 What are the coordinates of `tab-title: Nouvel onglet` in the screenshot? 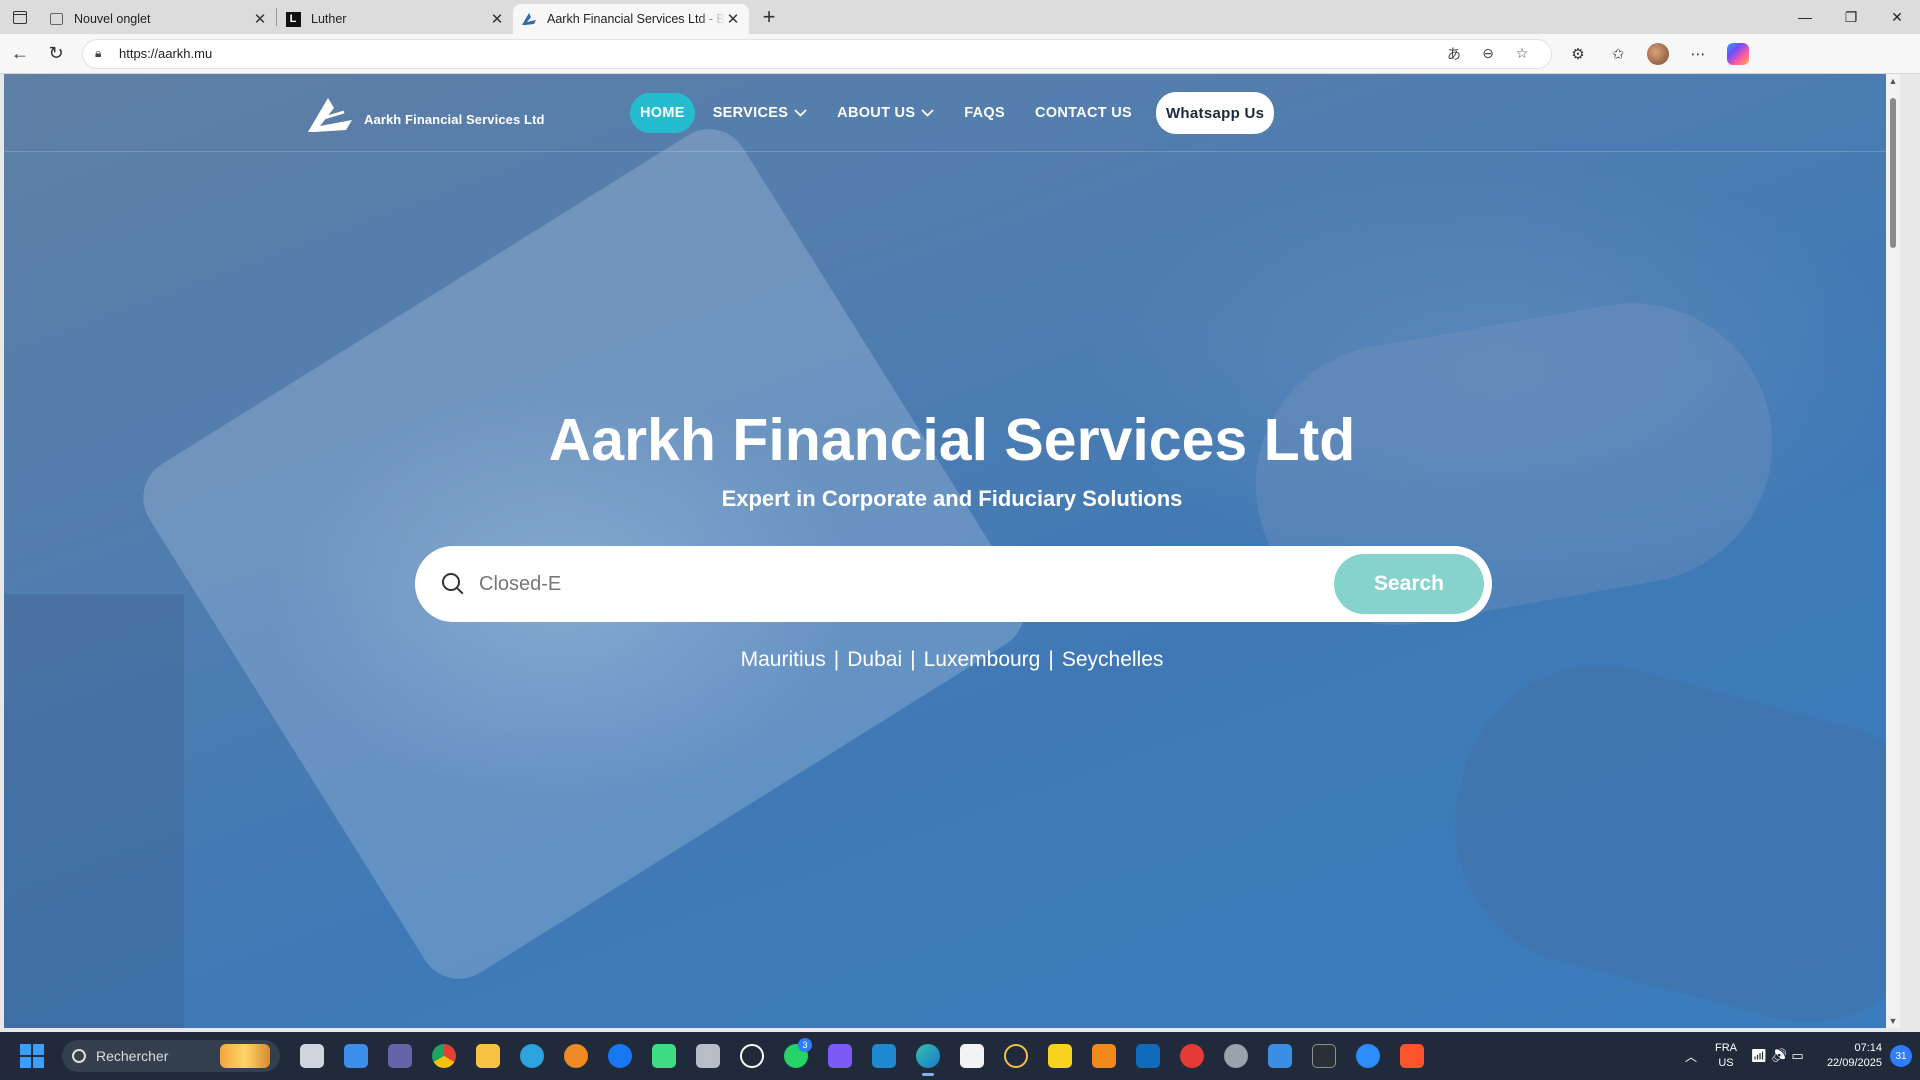 It's located at (112, 19).